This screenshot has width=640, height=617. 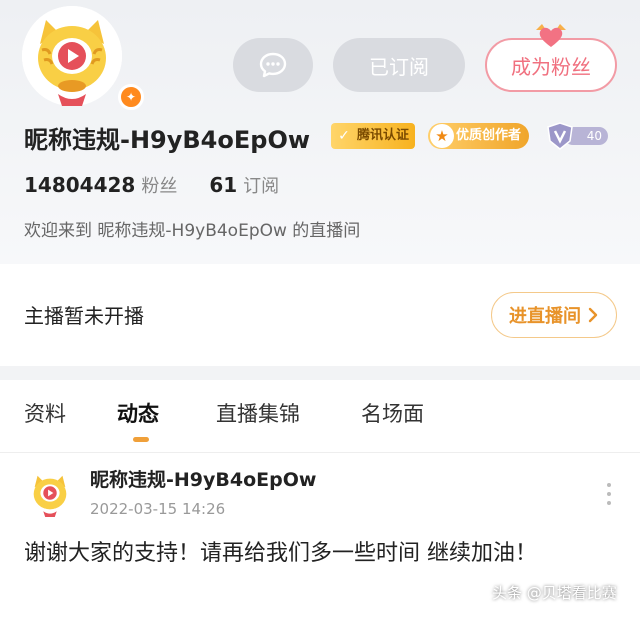 I want to click on message-button, so click(x=273, y=65).